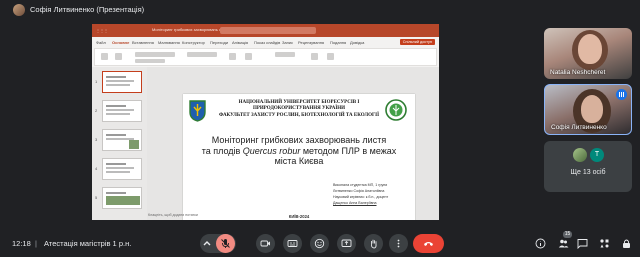 This screenshot has height=257, width=640. I want to click on present-button, so click(346, 243).